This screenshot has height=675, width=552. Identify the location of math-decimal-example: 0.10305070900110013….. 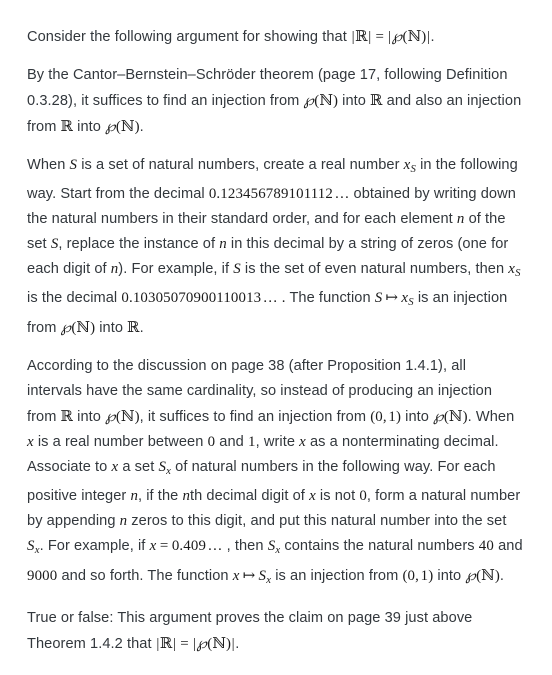
(203, 298).